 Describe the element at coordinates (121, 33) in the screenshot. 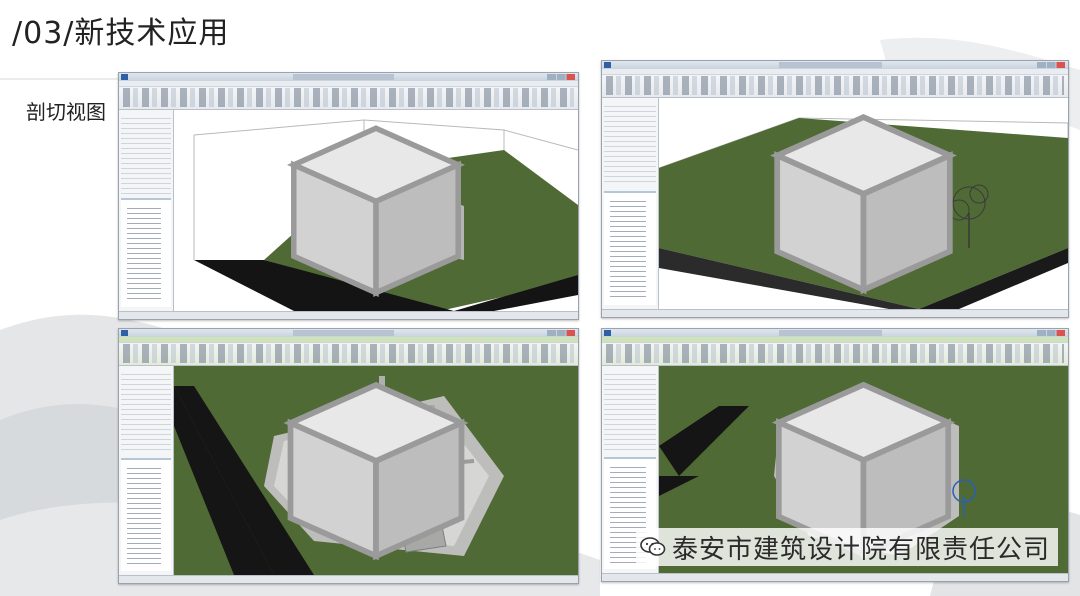

I see `page-title: /03/新技术应用` at that location.